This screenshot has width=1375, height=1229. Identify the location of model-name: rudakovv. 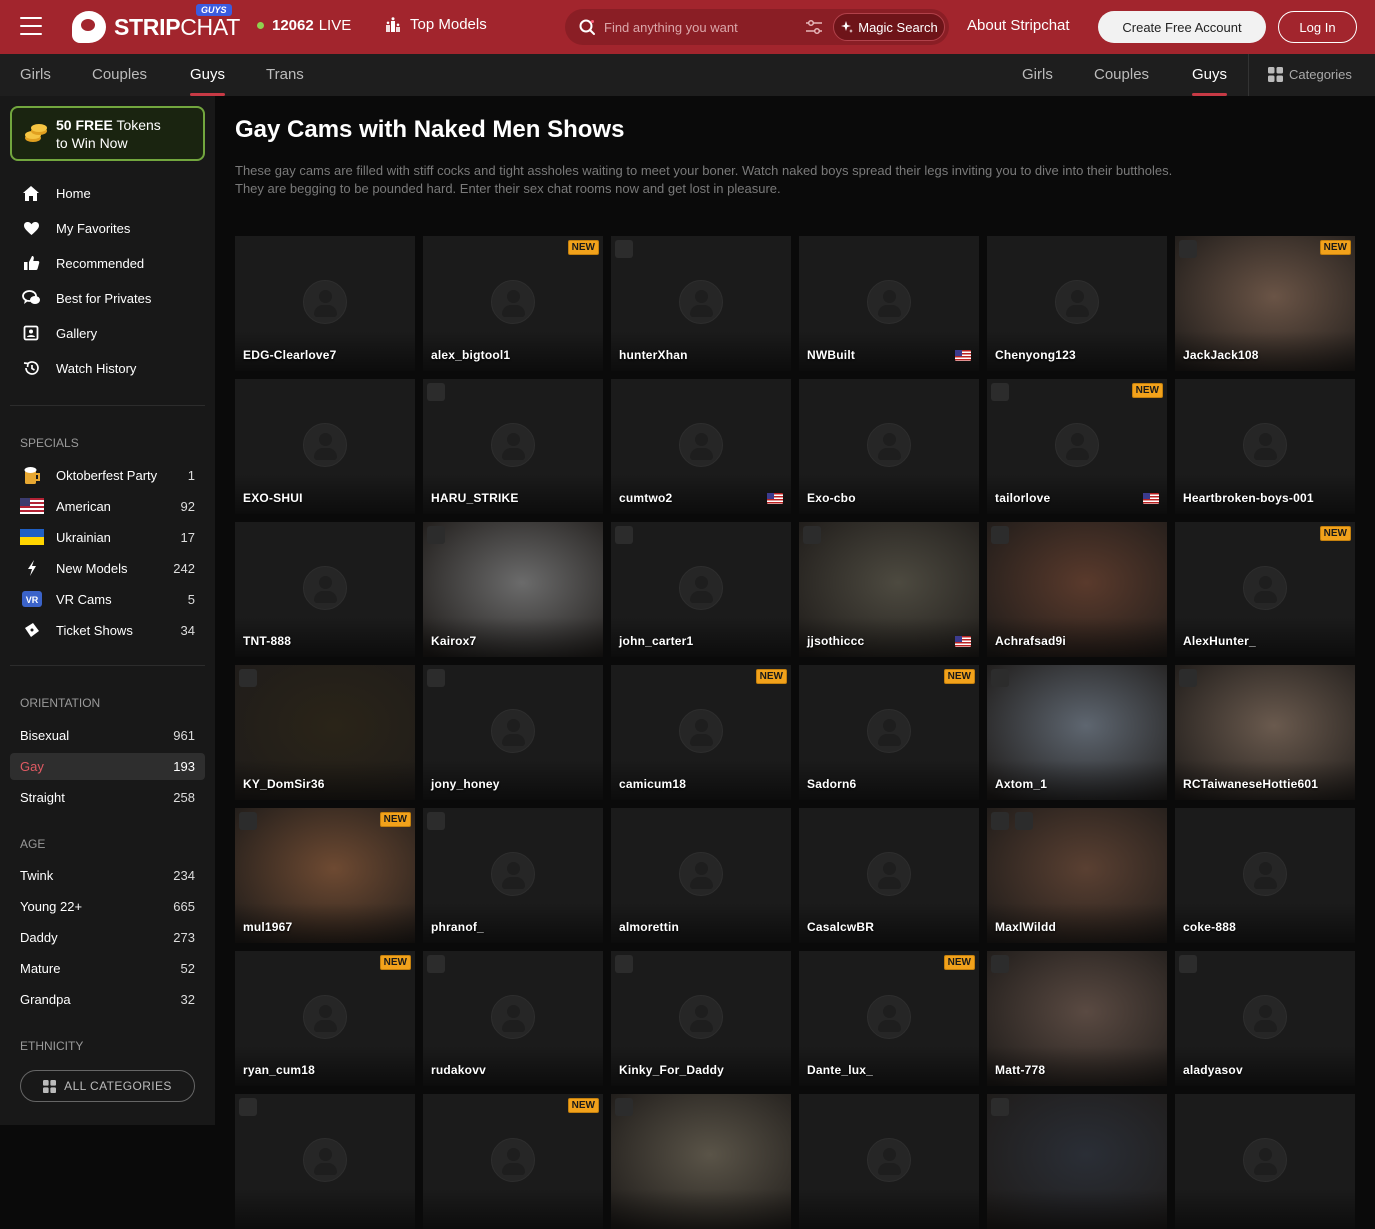
(458, 1070).